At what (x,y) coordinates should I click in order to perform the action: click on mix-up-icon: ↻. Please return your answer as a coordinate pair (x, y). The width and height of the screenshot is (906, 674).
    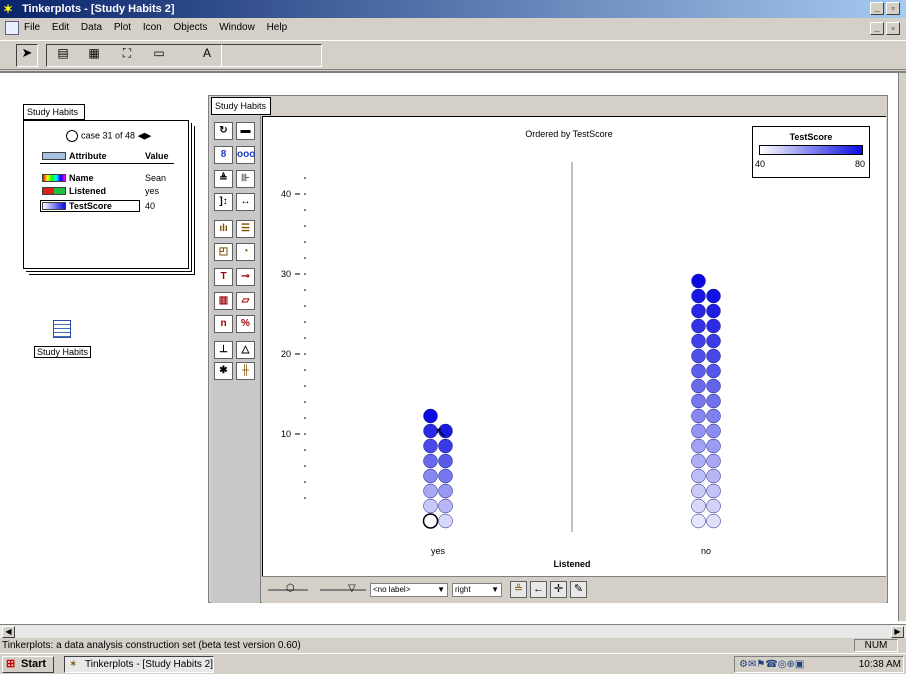
    Looking at the image, I should click on (223, 131).